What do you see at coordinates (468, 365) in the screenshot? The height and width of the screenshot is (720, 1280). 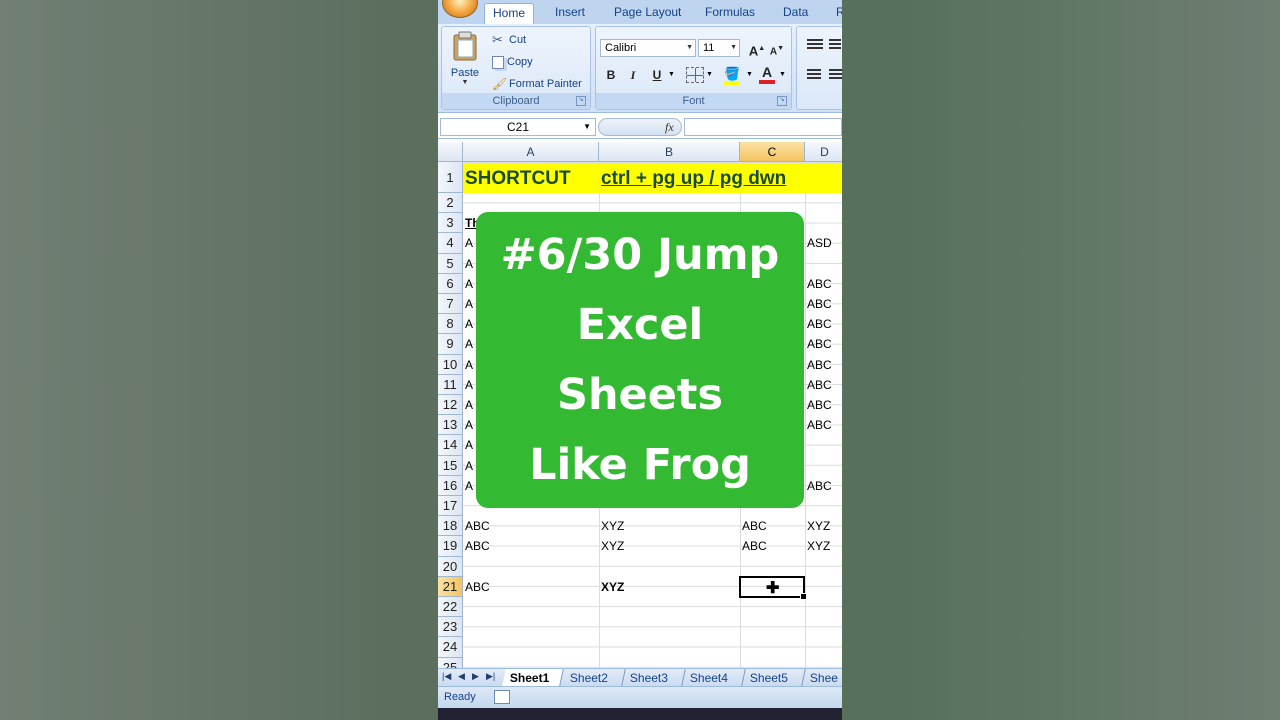 I see `cell-a10: A` at bounding box center [468, 365].